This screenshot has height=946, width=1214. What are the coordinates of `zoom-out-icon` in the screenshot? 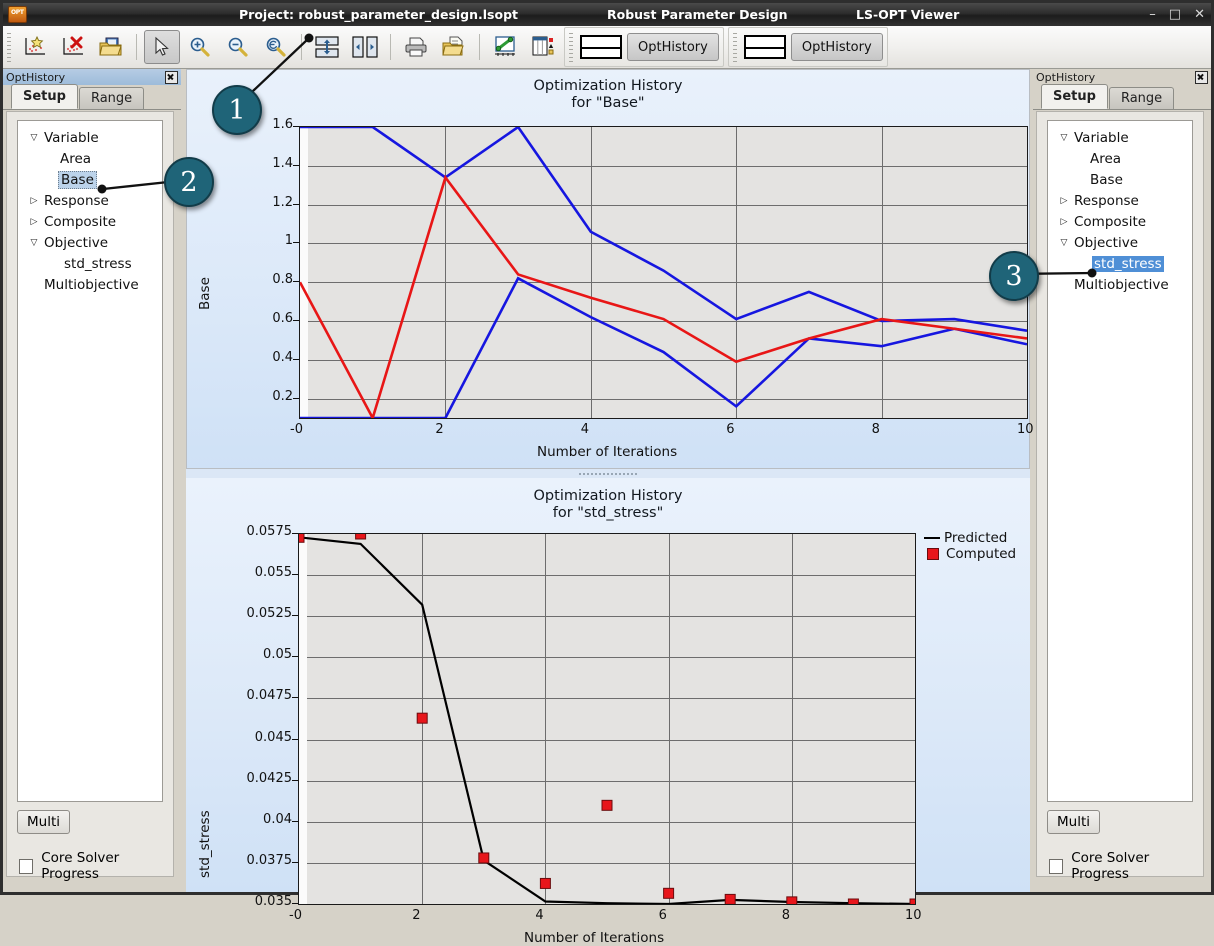 It's located at (238, 47).